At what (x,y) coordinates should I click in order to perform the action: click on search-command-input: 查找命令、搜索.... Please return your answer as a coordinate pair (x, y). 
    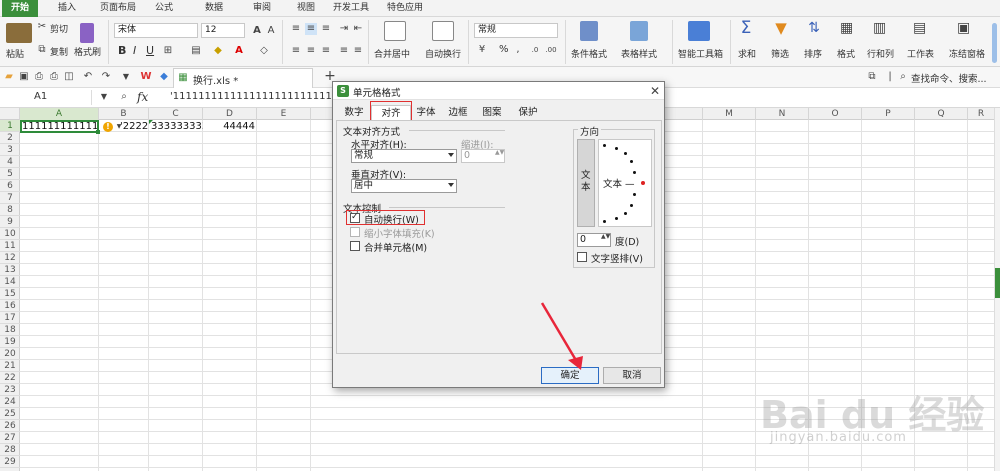
    Looking at the image, I should click on (949, 78).